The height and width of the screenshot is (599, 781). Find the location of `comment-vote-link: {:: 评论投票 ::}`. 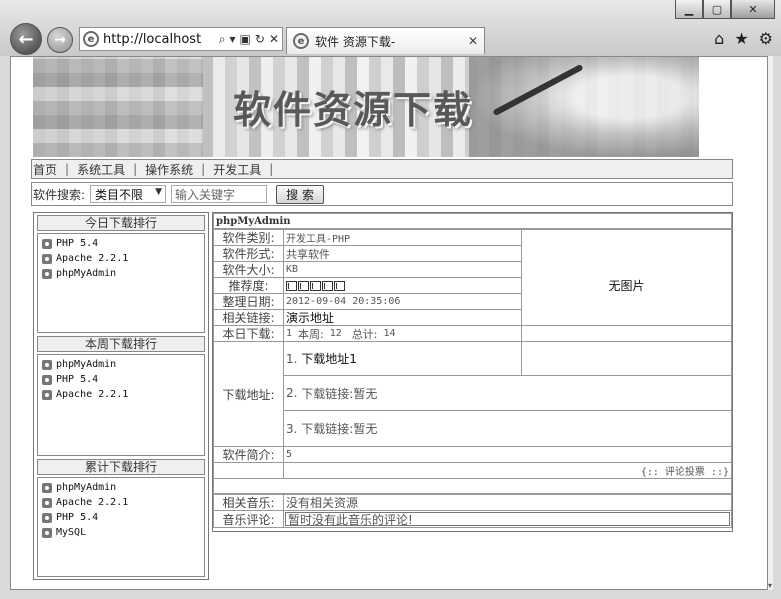

comment-vote-link: {:: 评论投票 ::} is located at coordinates (507, 470).